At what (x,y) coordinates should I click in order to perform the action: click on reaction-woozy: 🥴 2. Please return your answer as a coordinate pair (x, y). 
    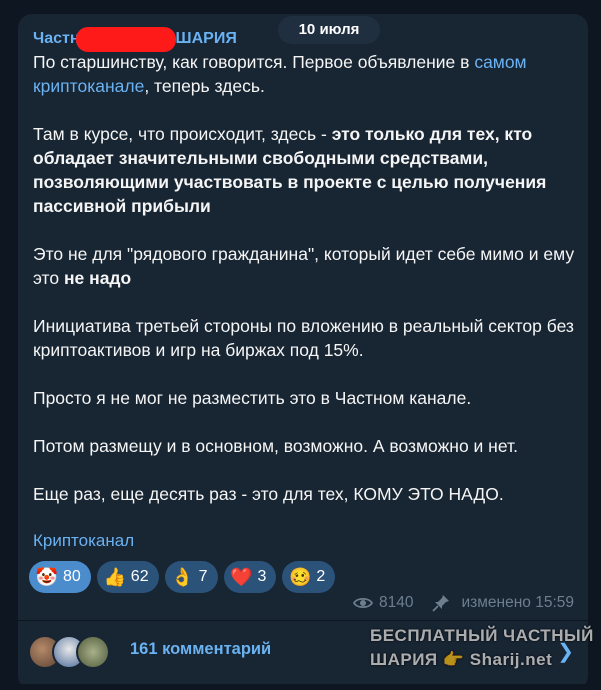
    Looking at the image, I should click on (309, 577).